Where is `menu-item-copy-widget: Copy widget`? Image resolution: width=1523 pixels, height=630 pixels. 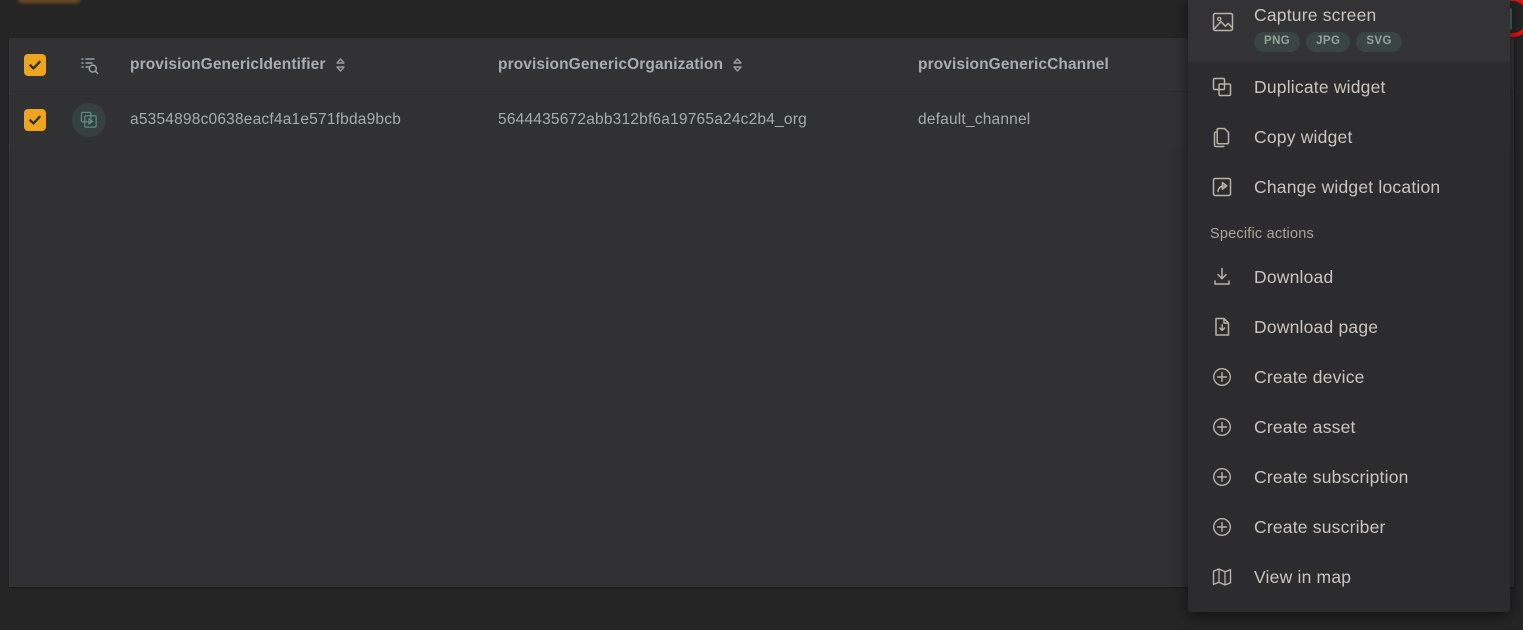
menu-item-copy-widget: Copy widget is located at coordinates (1349, 137).